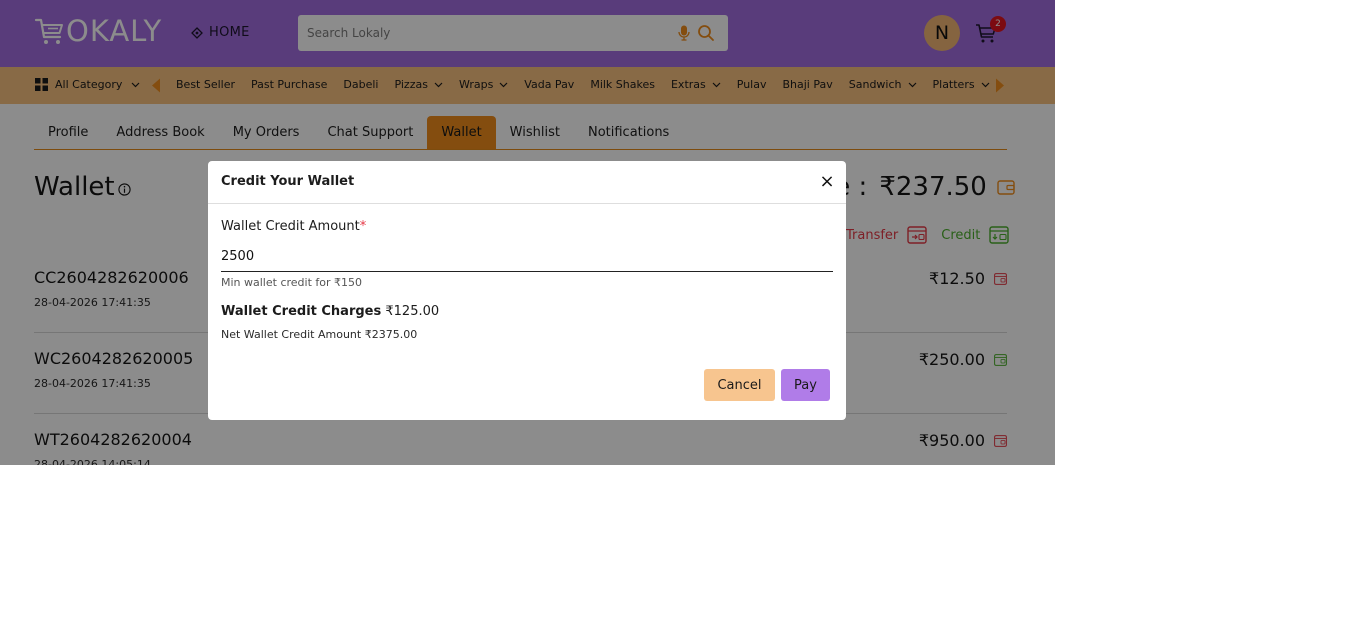 Image resolution: width=1364 pixels, height=638 pixels. What do you see at coordinates (527, 256) in the screenshot?
I see `credit-amount-input` at bounding box center [527, 256].